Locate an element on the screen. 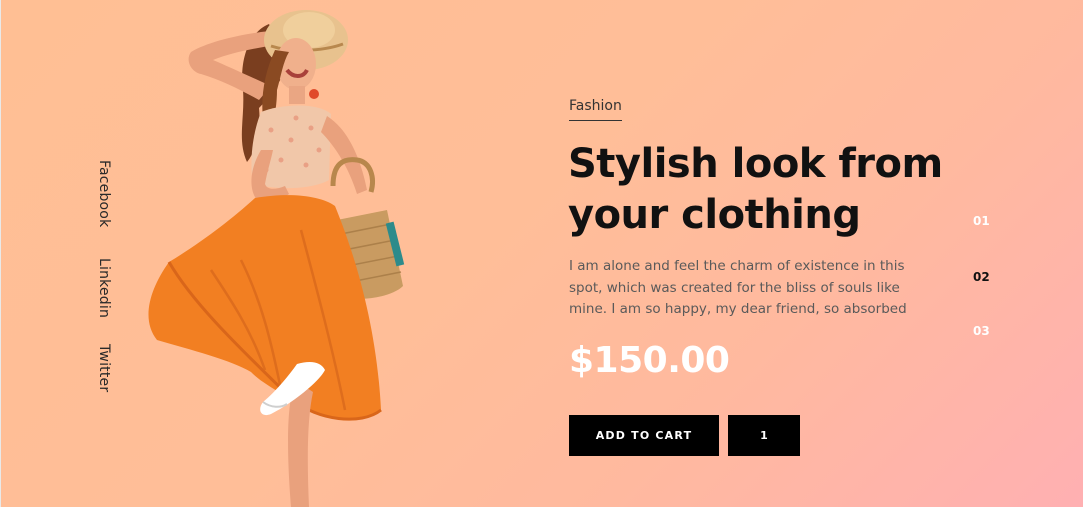  add-to-cart-button: ADD TO CART is located at coordinates (644, 435).